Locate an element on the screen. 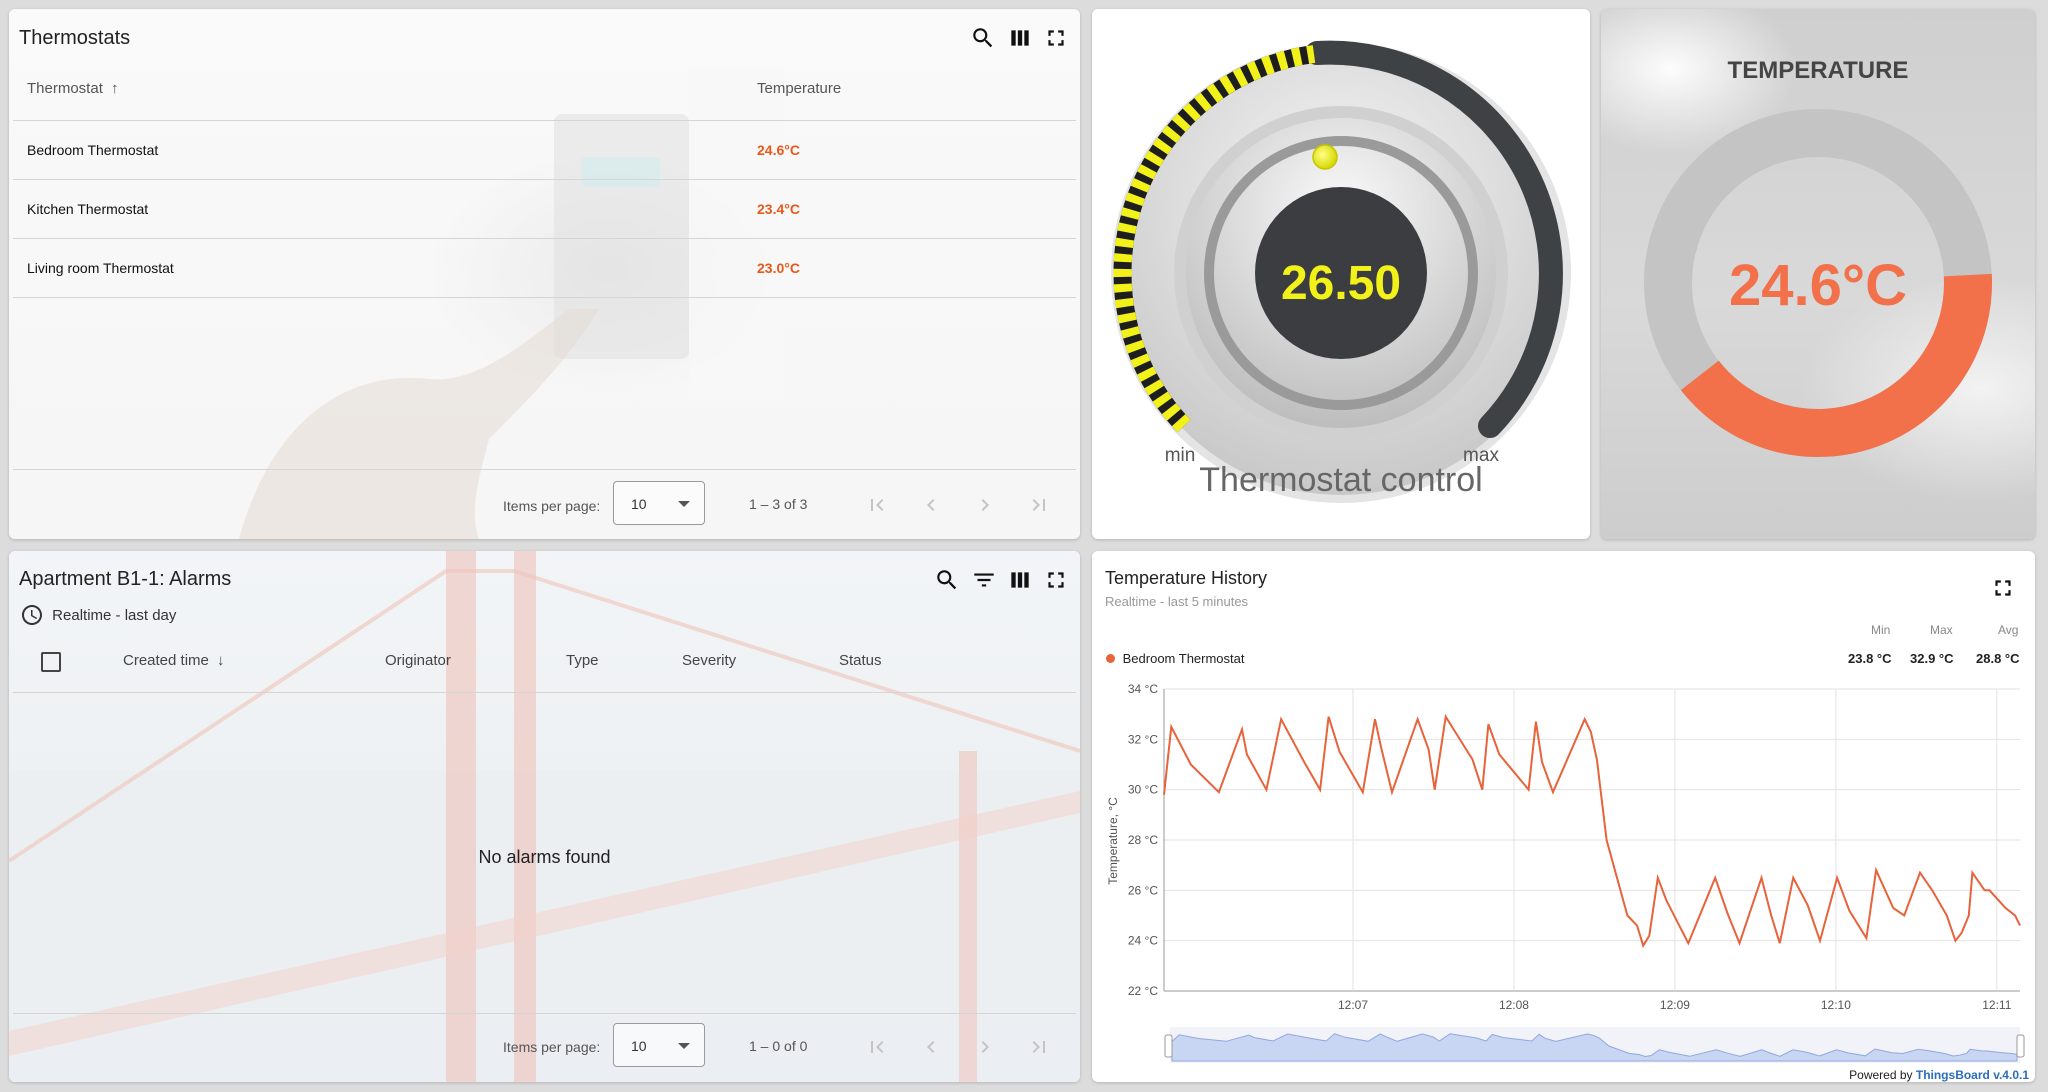 This screenshot has width=2048, height=1092. y-tick-label: 22 °C is located at coordinates (1143, 991).